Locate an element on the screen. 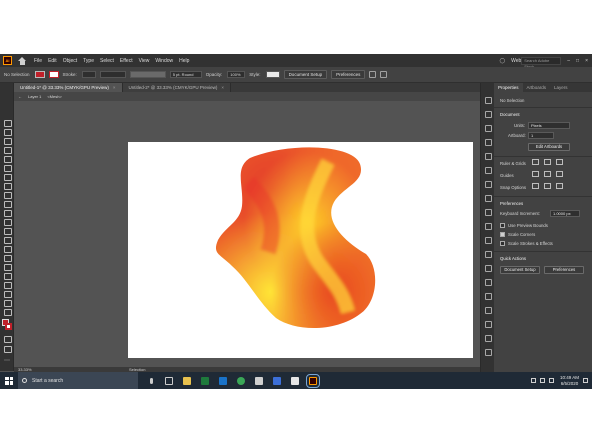  swatches-panel-icon is located at coordinates (488, 114).